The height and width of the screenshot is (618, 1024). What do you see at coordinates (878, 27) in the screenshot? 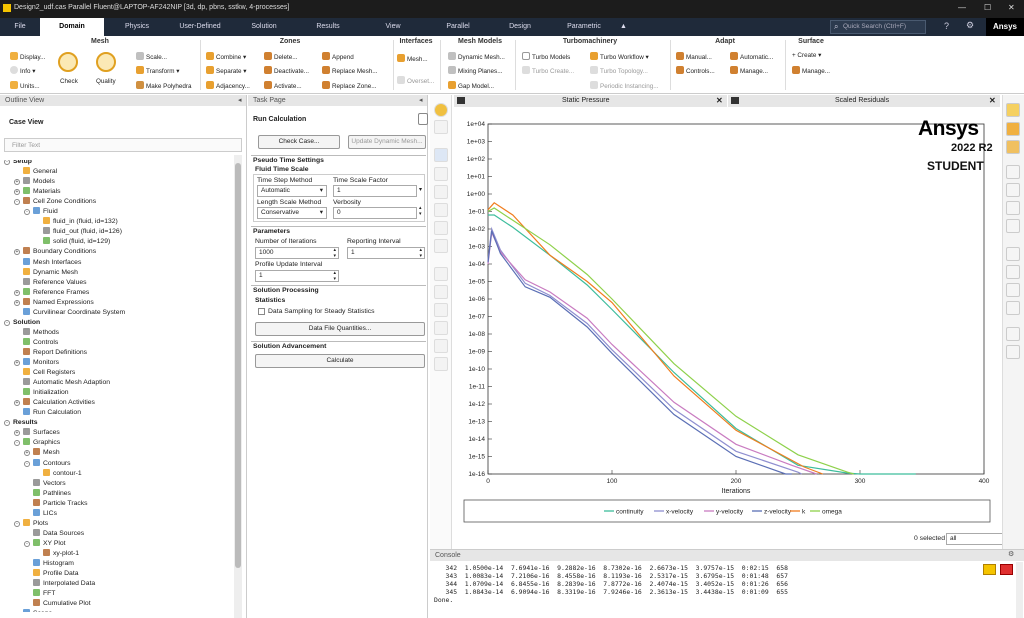
I see `search-box: ⌕ Quick Search (Ctrl+F)` at bounding box center [878, 27].